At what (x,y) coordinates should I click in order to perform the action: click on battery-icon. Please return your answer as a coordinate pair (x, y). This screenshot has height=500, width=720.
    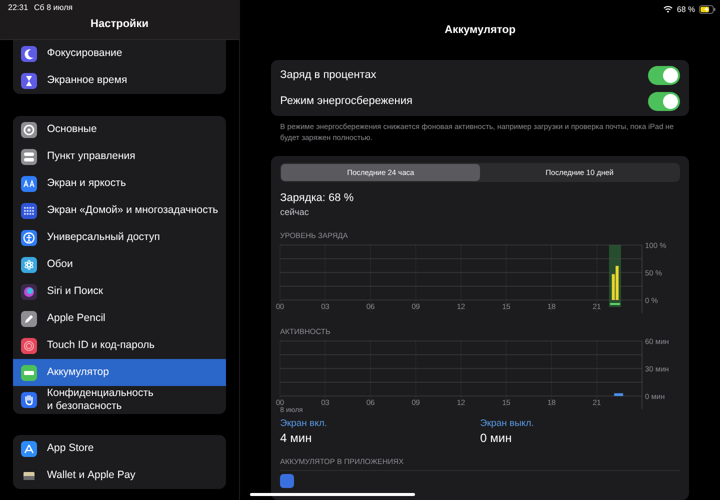
    Looking at the image, I should click on (29, 372).